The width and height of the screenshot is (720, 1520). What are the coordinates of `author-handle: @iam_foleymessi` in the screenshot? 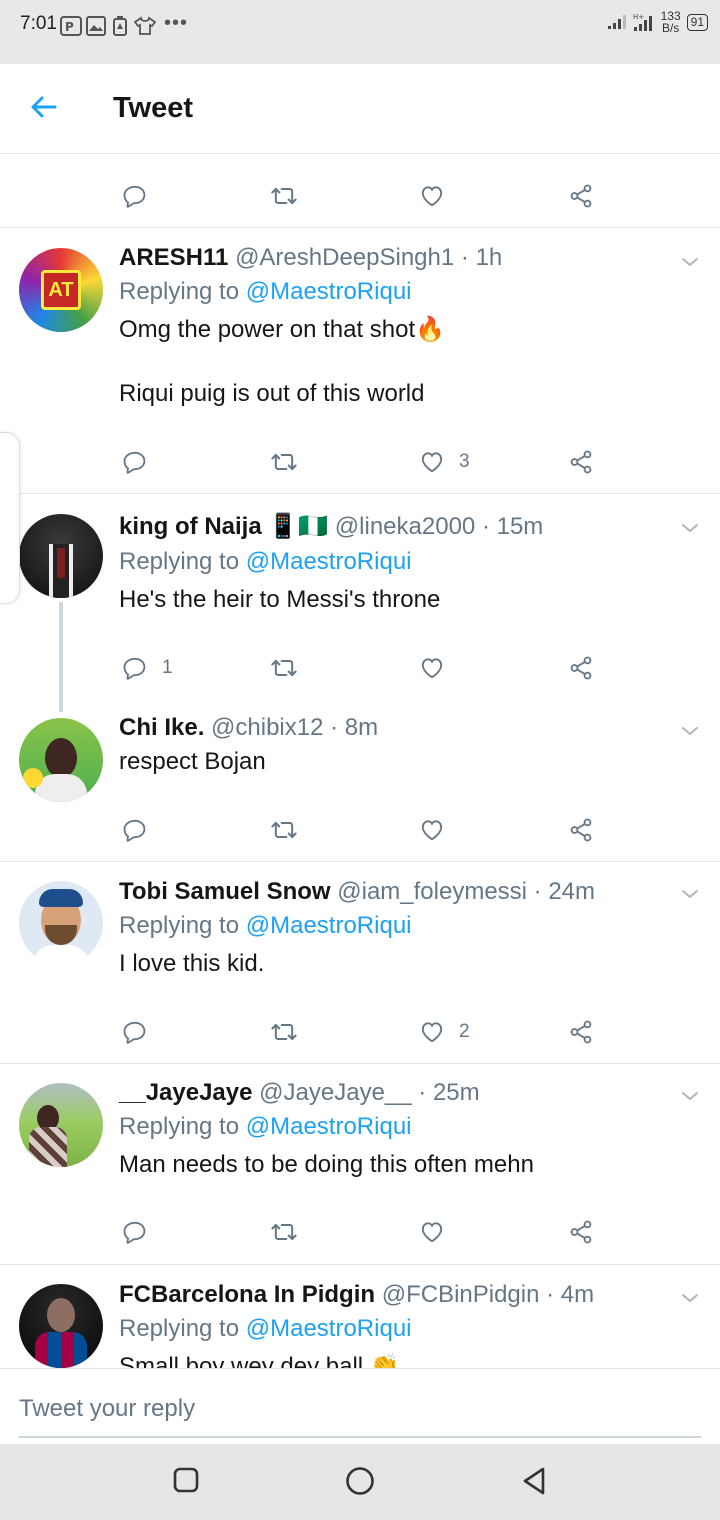 It's located at (432, 891).